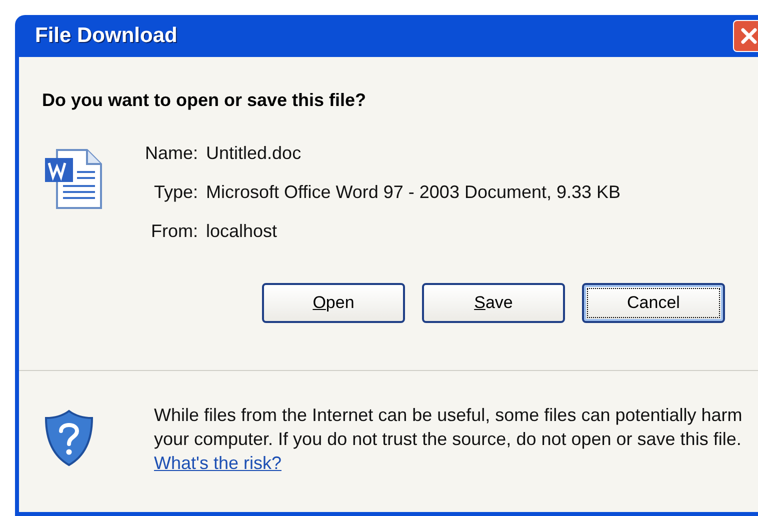 This screenshot has height=516, width=758. Describe the element at coordinates (749, 36) in the screenshot. I see `close-icon` at that location.